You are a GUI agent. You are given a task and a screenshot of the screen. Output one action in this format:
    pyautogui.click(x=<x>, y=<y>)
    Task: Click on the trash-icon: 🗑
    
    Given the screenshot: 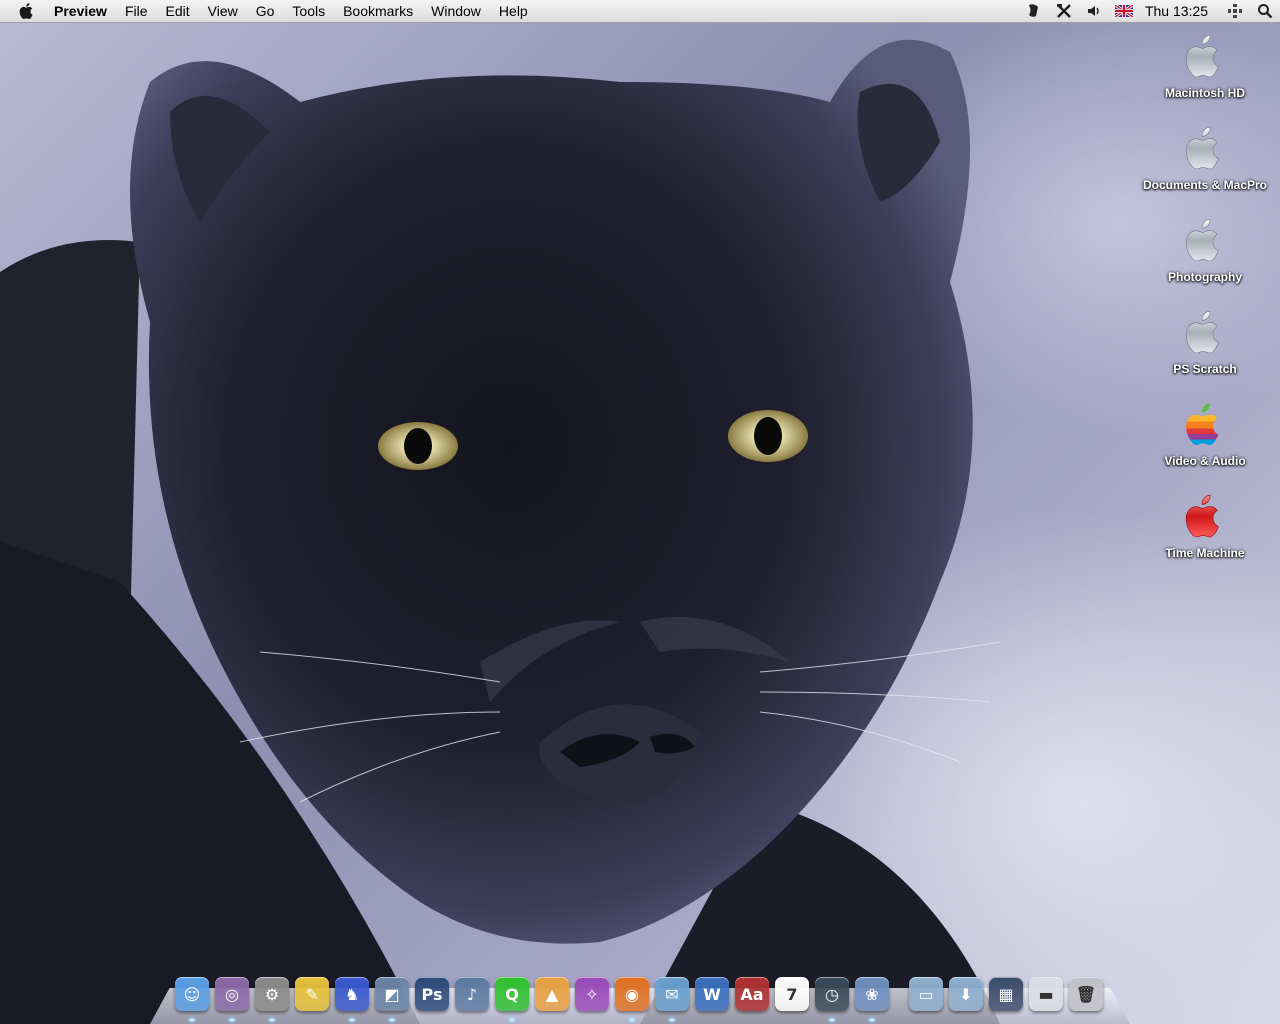 What is the action you would take?
    pyautogui.click(x=1086, y=994)
    